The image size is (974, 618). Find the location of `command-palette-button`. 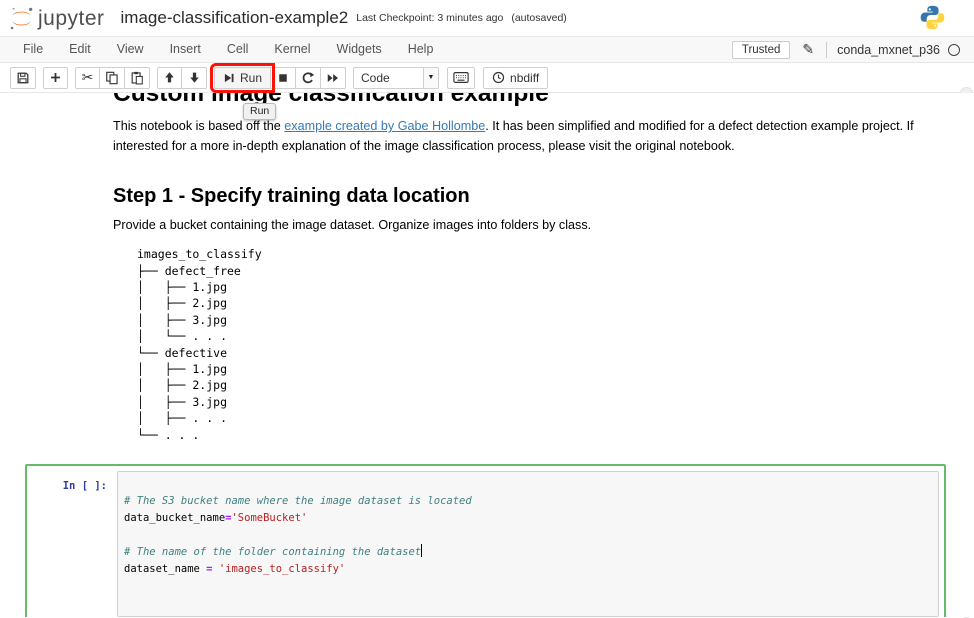

command-palette-button is located at coordinates (461, 77).